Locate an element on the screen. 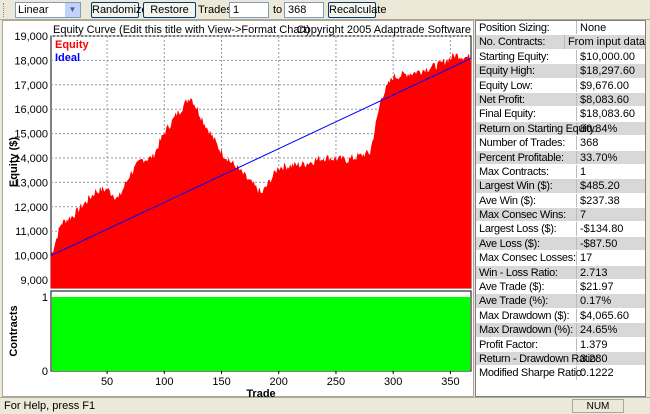 This screenshot has height=414, width=650. x-tick-label: 200 is located at coordinates (279, 382).